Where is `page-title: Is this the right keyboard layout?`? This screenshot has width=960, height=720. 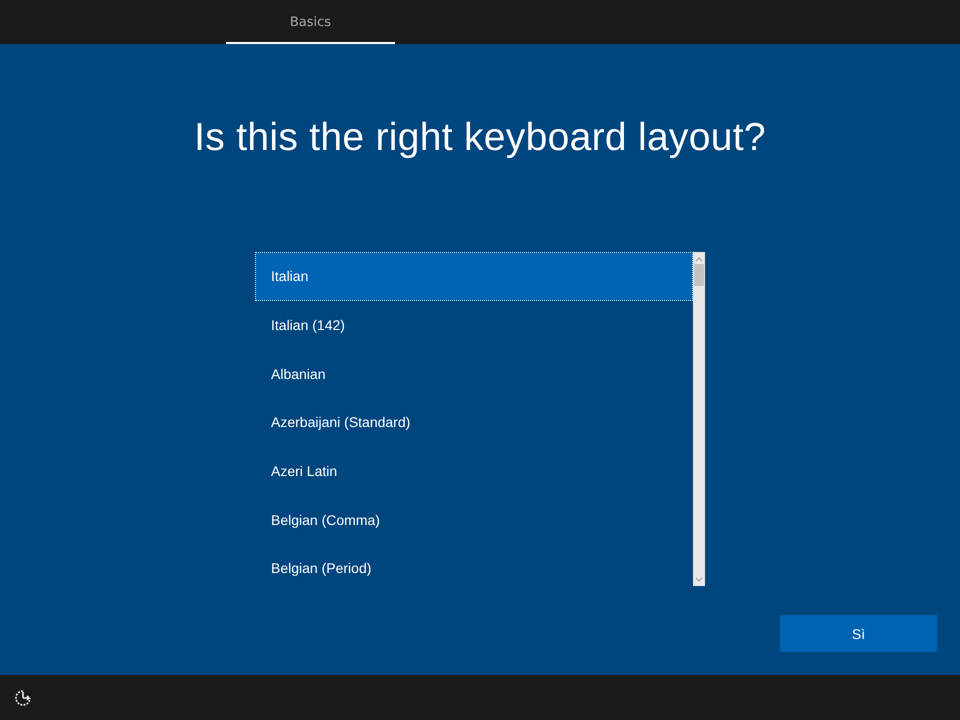 page-title: Is this the right keyboard layout? is located at coordinates (480, 138).